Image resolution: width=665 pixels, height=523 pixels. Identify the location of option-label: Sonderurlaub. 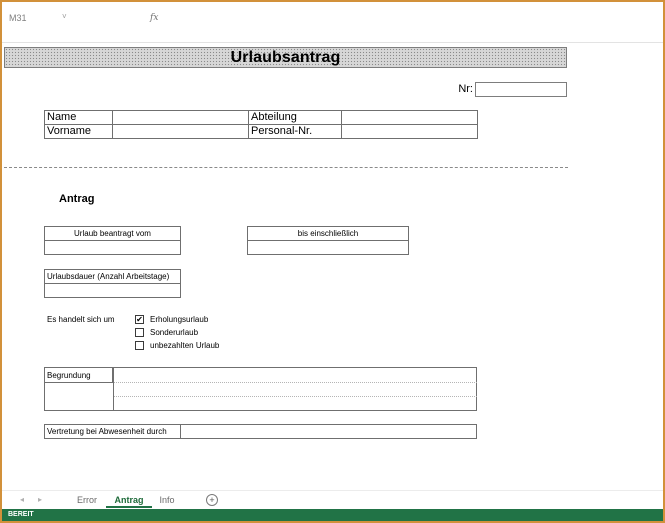
(174, 332).